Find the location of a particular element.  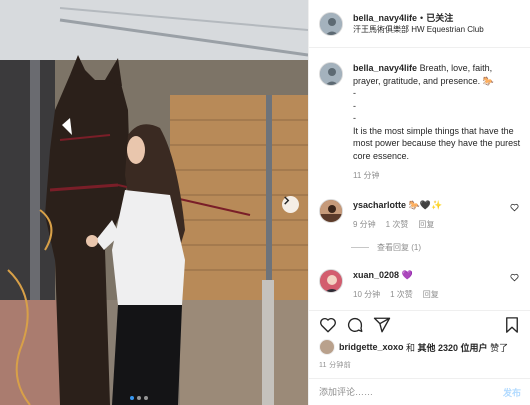

likes-connector: 和 is located at coordinates (410, 347).